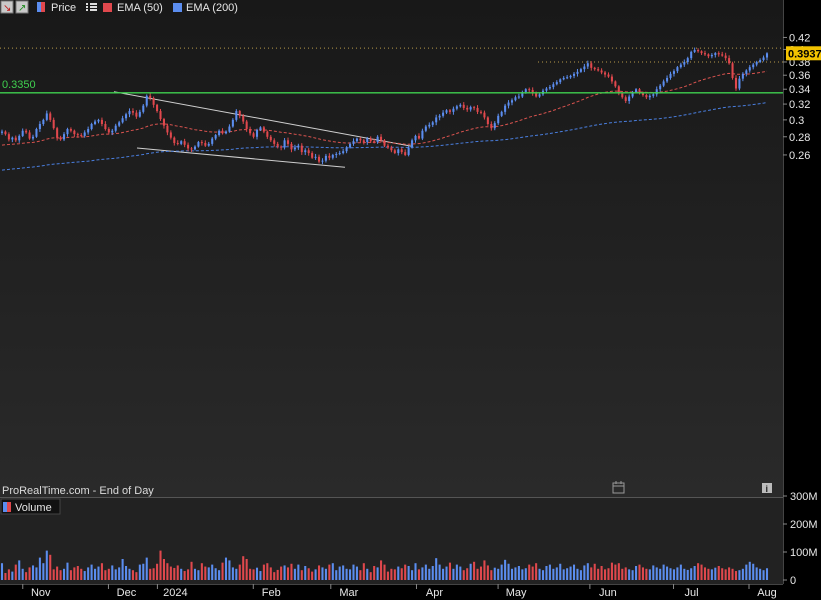 The height and width of the screenshot is (600, 821). What do you see at coordinates (793, 581) in the screenshot?
I see `volume-tick-label: 0` at bounding box center [793, 581].